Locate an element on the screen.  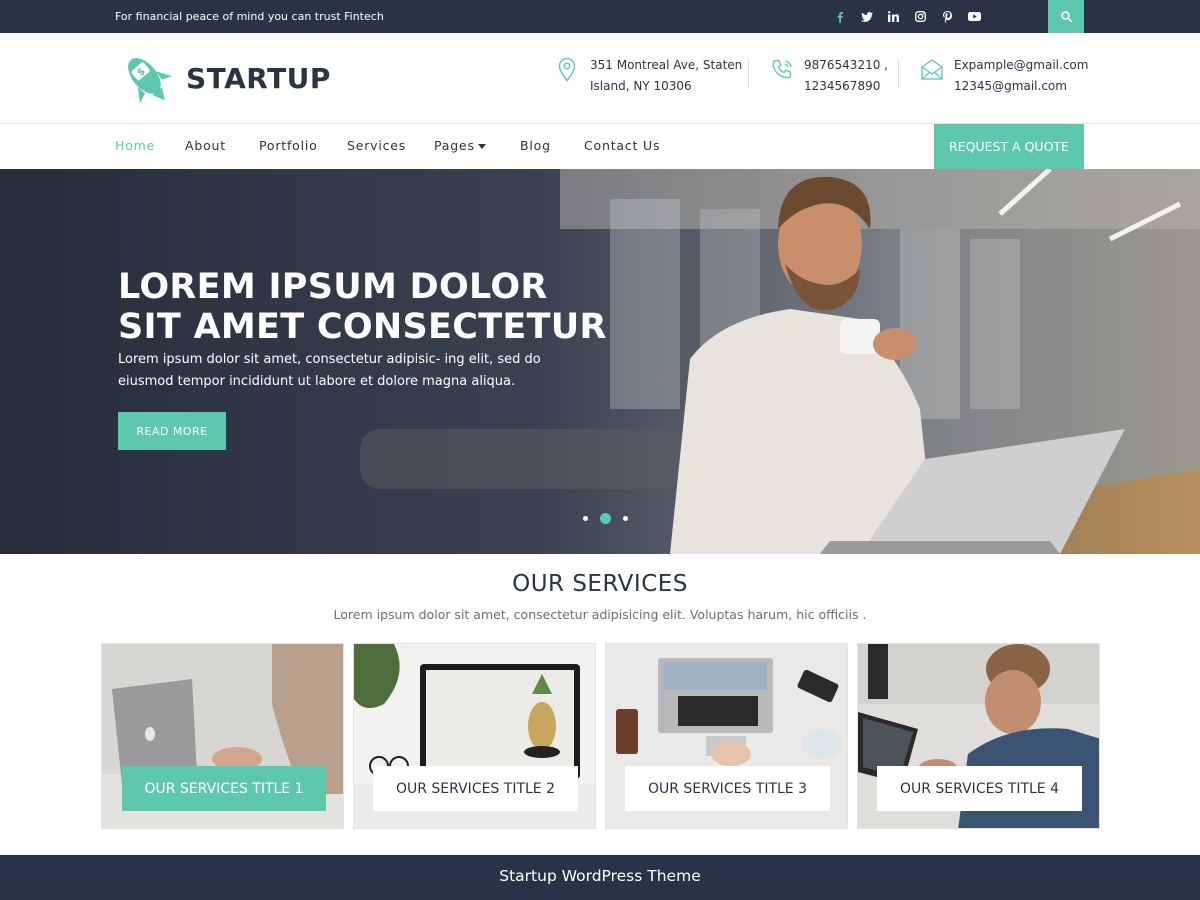
nav-item-contact: Contact Us is located at coordinates (622, 145).